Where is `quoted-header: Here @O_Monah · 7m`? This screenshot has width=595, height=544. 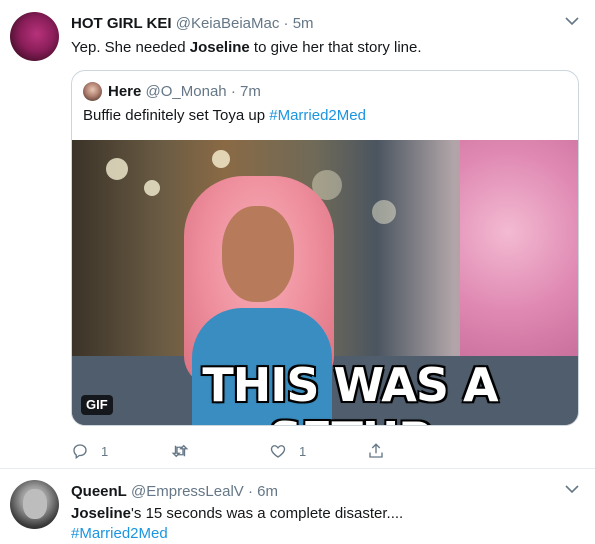 quoted-header: Here @O_Monah · 7m is located at coordinates (184, 91).